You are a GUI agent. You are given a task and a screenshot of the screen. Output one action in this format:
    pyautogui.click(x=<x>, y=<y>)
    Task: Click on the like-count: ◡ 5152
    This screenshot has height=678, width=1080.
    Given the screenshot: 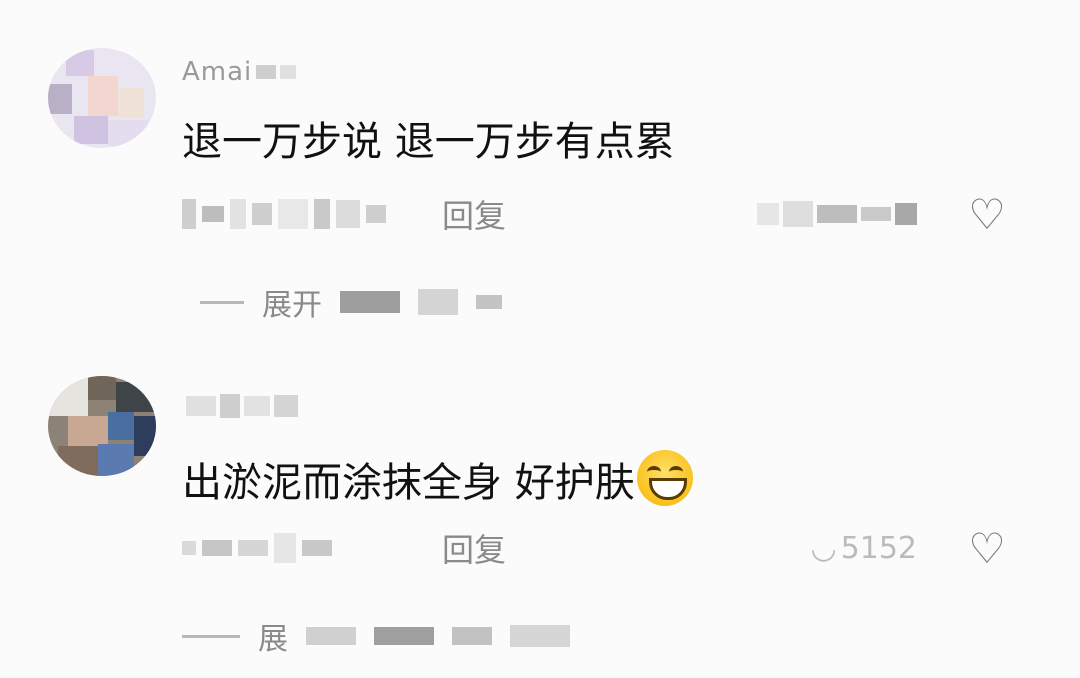 What is the action you would take?
    pyautogui.click(x=863, y=548)
    